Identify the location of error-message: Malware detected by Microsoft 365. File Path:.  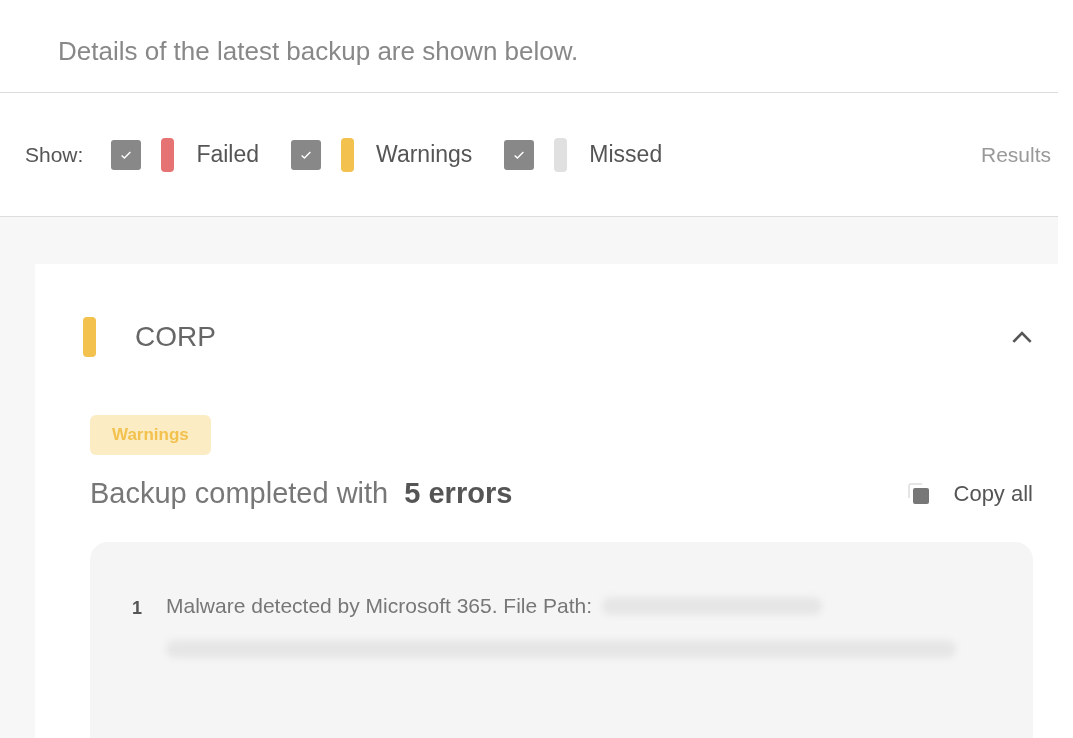
(379, 606).